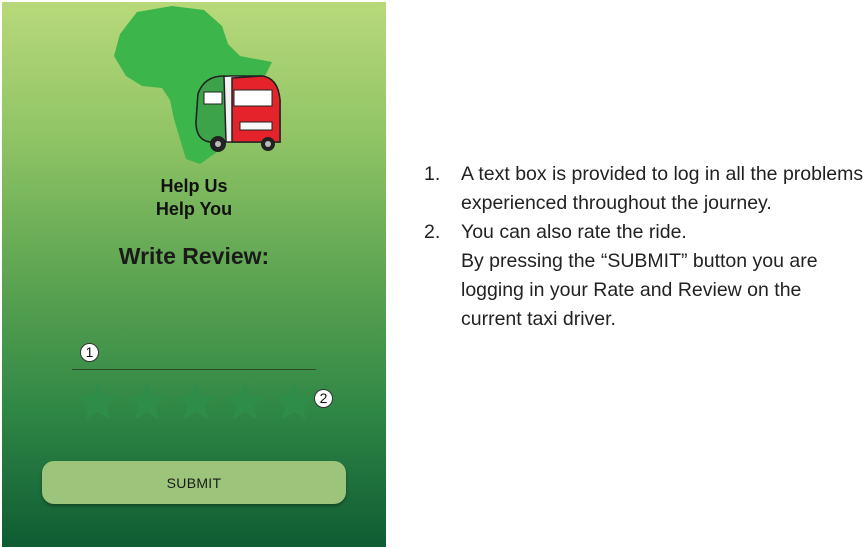  Describe the element at coordinates (194, 209) in the screenshot. I see `tagline-line2: Help You` at that location.